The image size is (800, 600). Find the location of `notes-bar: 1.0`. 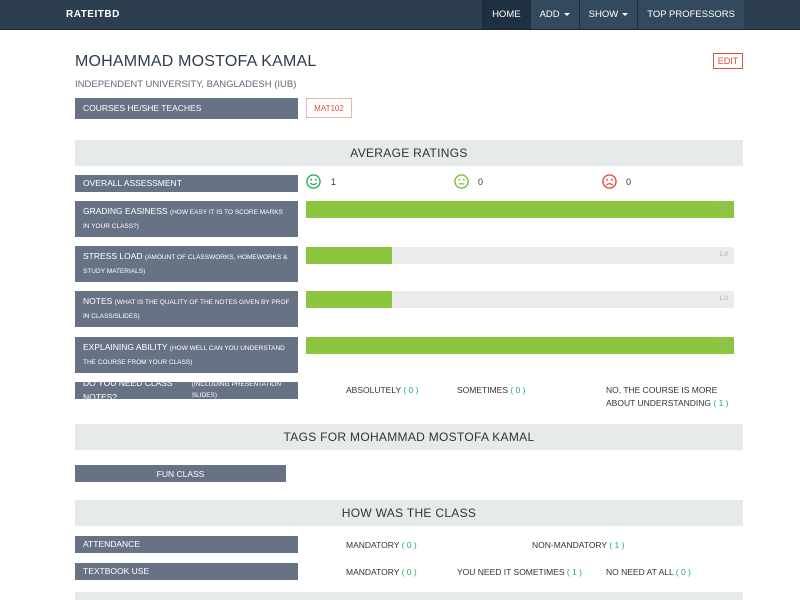

notes-bar: 1.0 is located at coordinates (520, 299).